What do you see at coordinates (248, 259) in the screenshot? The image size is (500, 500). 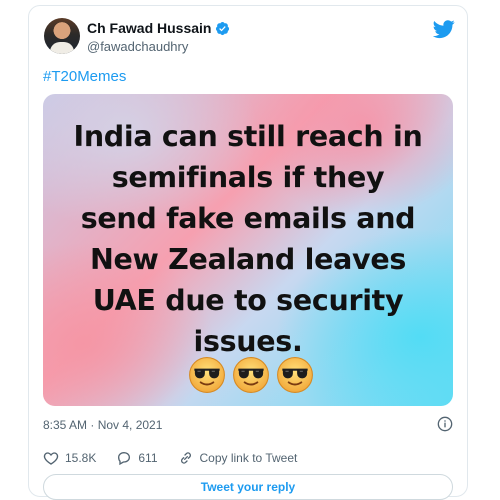 I see `meme-line: New Zealand leaves` at bounding box center [248, 259].